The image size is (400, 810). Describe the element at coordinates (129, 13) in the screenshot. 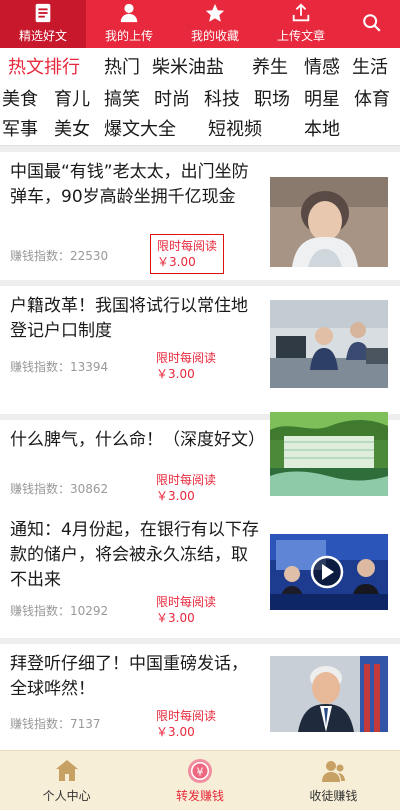

I see `user-icon` at that location.